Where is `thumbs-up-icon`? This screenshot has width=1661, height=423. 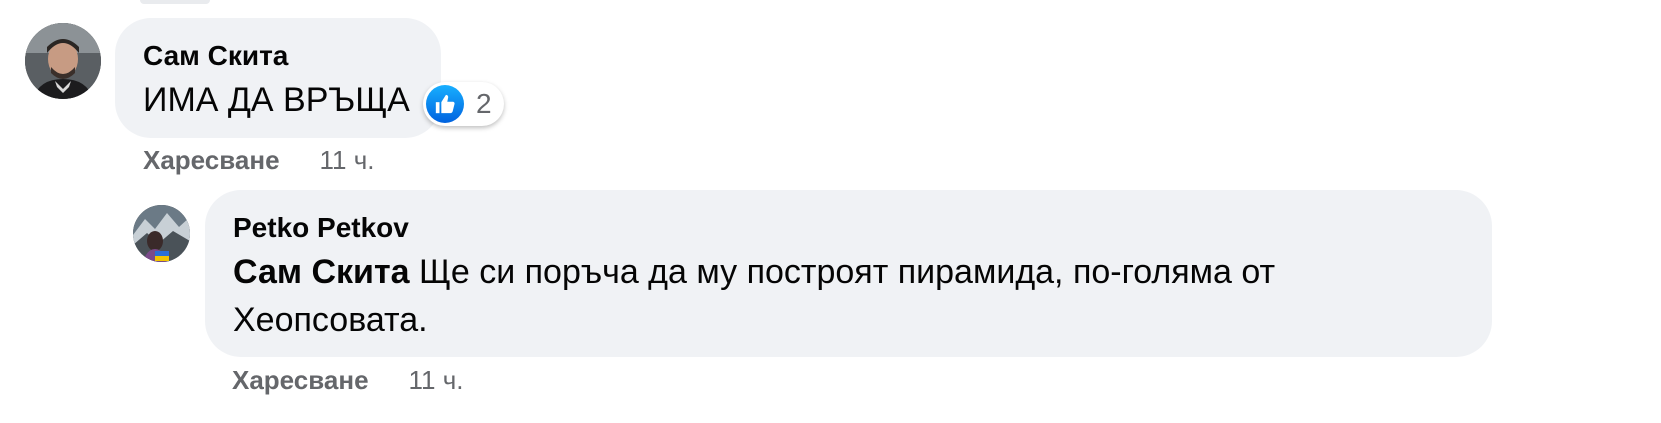 thumbs-up-icon is located at coordinates (445, 104).